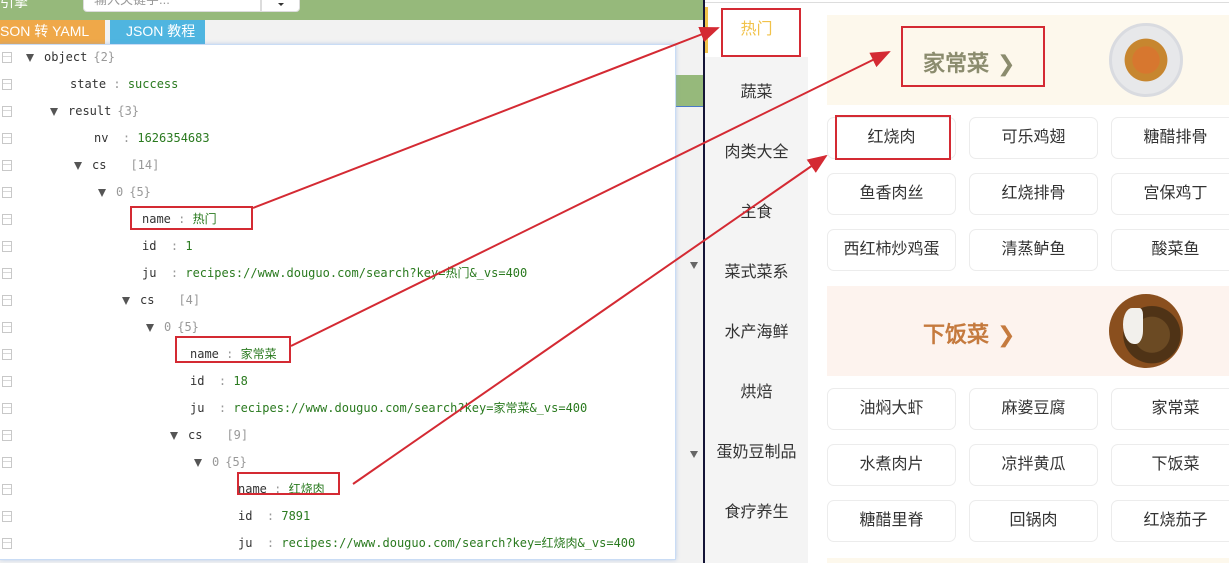 Image resolution: width=1229 pixels, height=563 pixels. I want to click on chevron-down-icon, so click(281, 4).